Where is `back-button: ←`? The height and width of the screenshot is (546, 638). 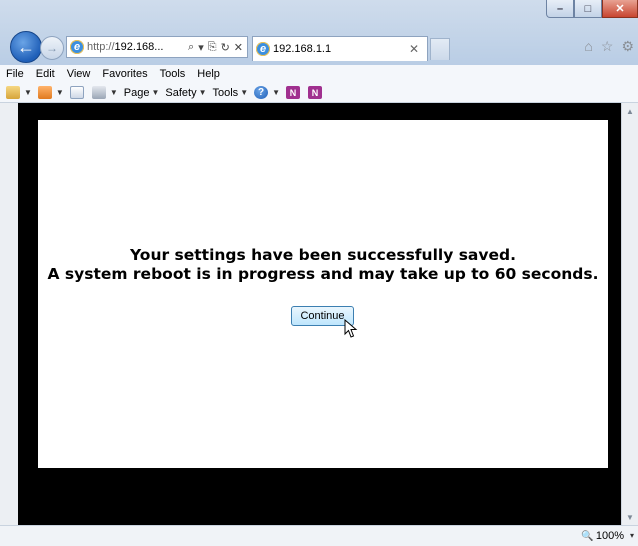 back-button: ← is located at coordinates (26, 47).